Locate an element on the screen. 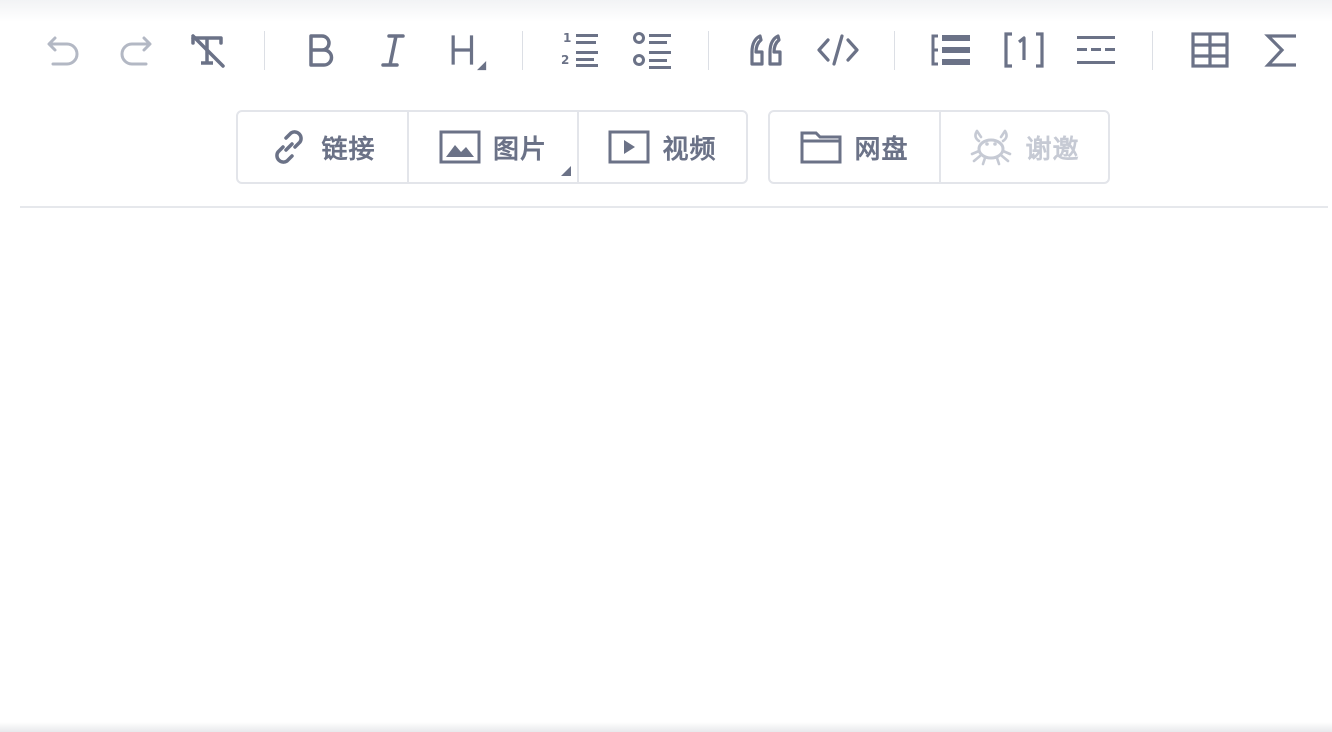 Image resolution: width=1332 pixels, height=732 pixels. table-icon is located at coordinates (1210, 50).